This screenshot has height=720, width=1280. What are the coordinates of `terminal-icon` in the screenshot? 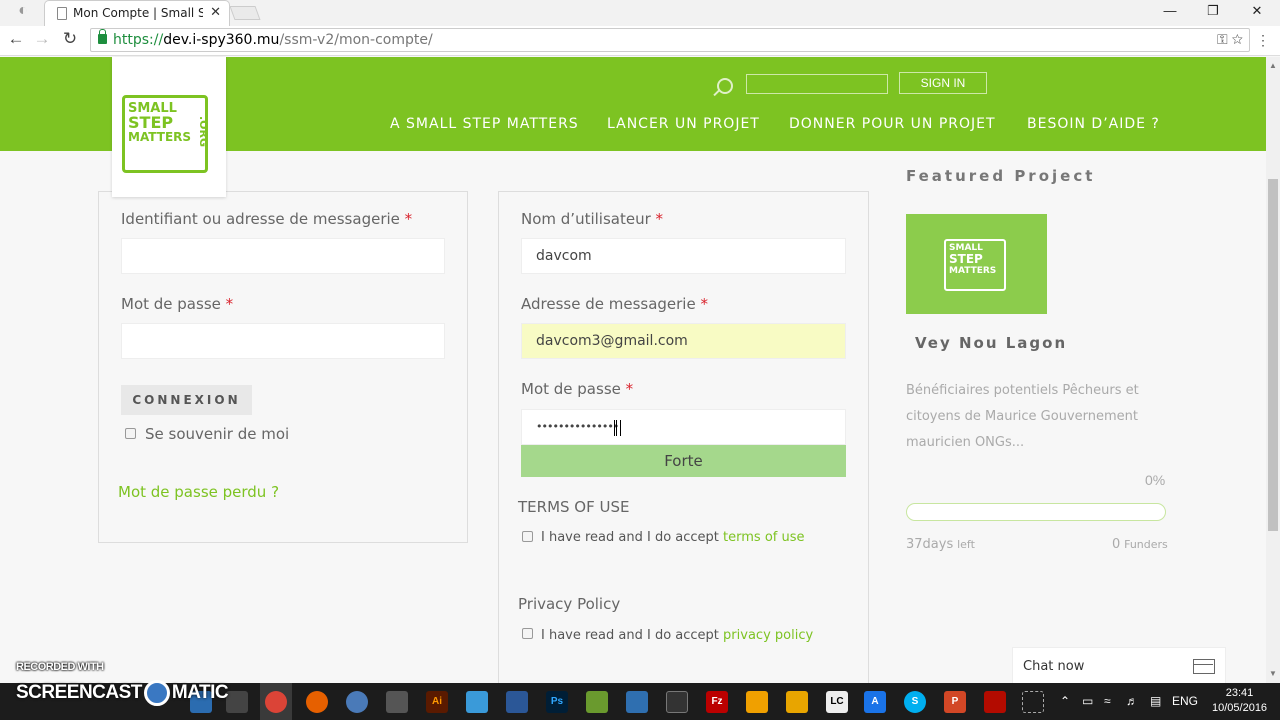 It's located at (677, 702).